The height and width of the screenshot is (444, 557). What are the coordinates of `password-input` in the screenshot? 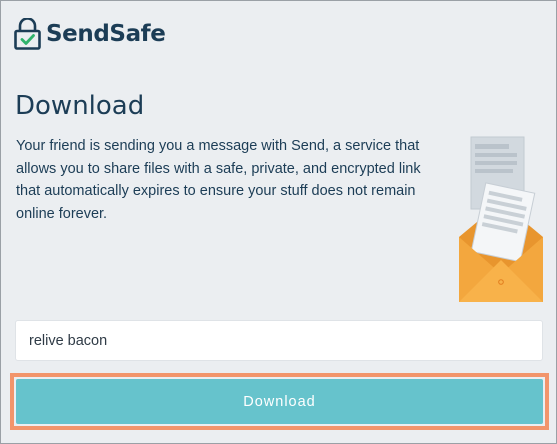 It's located at (279, 340).